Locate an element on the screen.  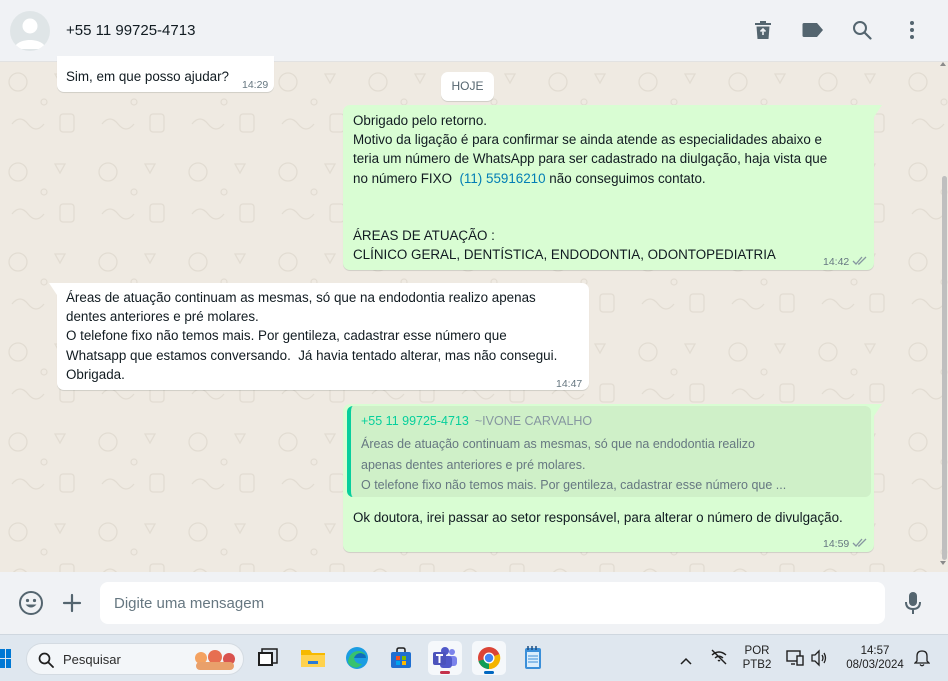
quoted-author-alias: ~IVONE CARVALHO is located at coordinates (533, 421).